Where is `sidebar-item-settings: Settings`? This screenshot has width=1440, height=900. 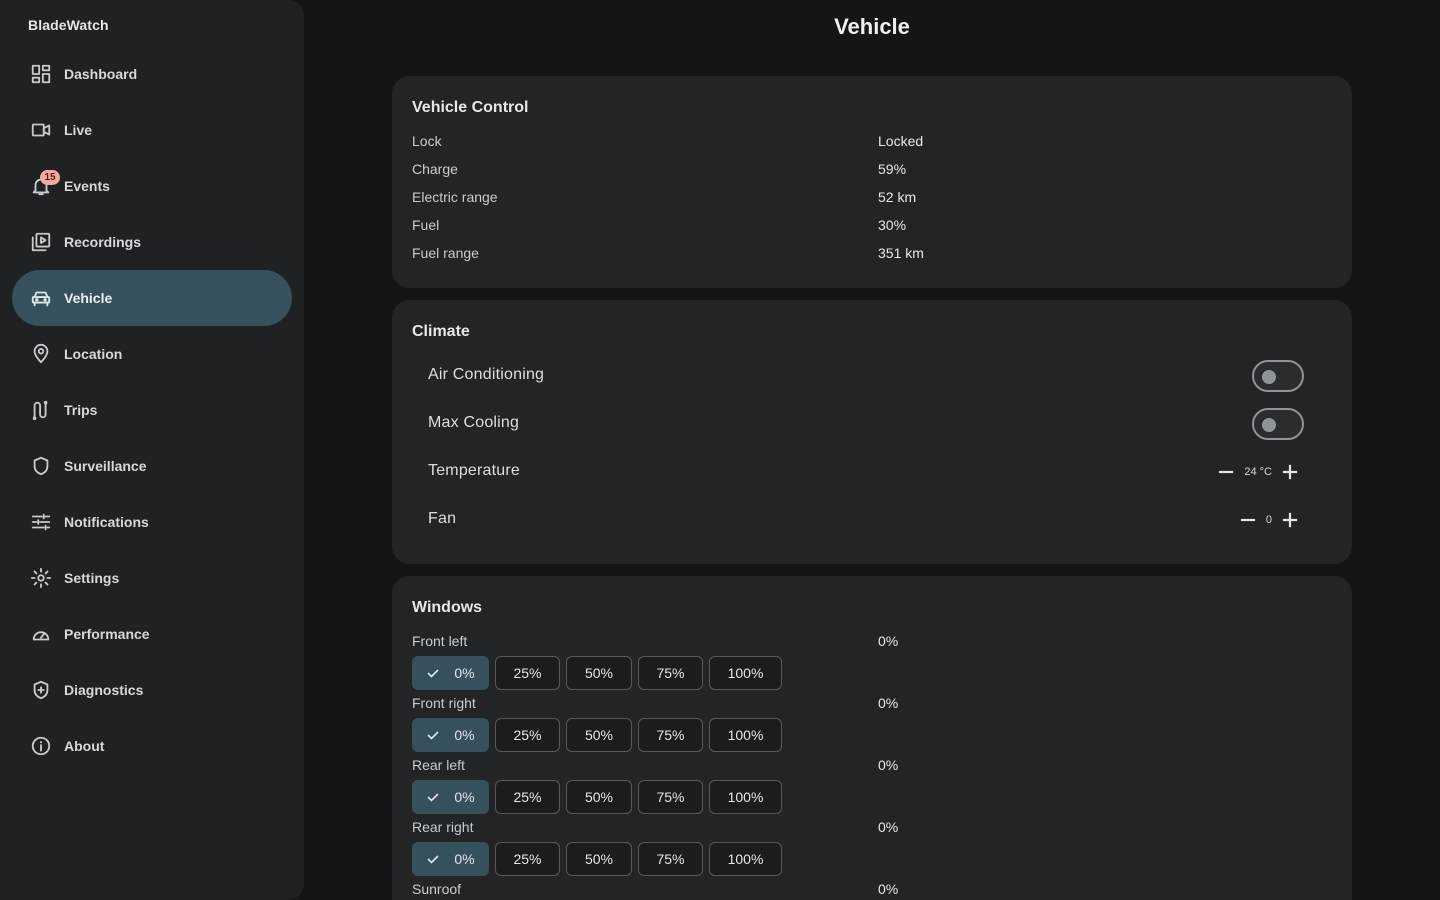 sidebar-item-settings: Settings is located at coordinates (152, 578).